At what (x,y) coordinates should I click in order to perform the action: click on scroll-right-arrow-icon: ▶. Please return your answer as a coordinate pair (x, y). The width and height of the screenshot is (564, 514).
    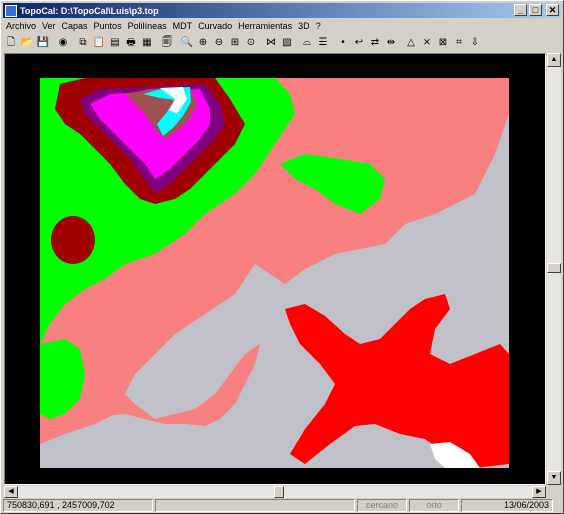
    Looking at the image, I should click on (539, 492).